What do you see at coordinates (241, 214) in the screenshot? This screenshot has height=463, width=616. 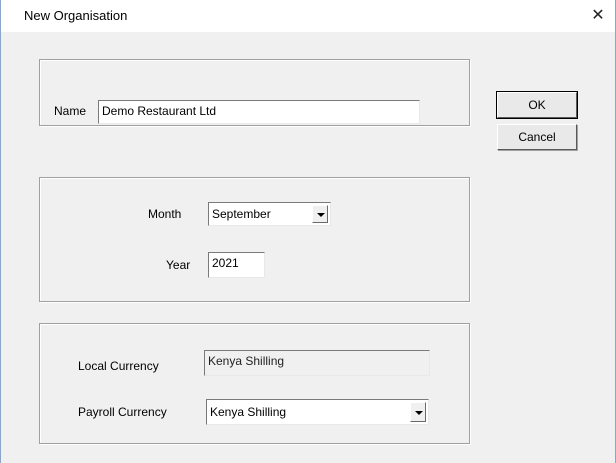 I see `month-value: September` at bounding box center [241, 214].